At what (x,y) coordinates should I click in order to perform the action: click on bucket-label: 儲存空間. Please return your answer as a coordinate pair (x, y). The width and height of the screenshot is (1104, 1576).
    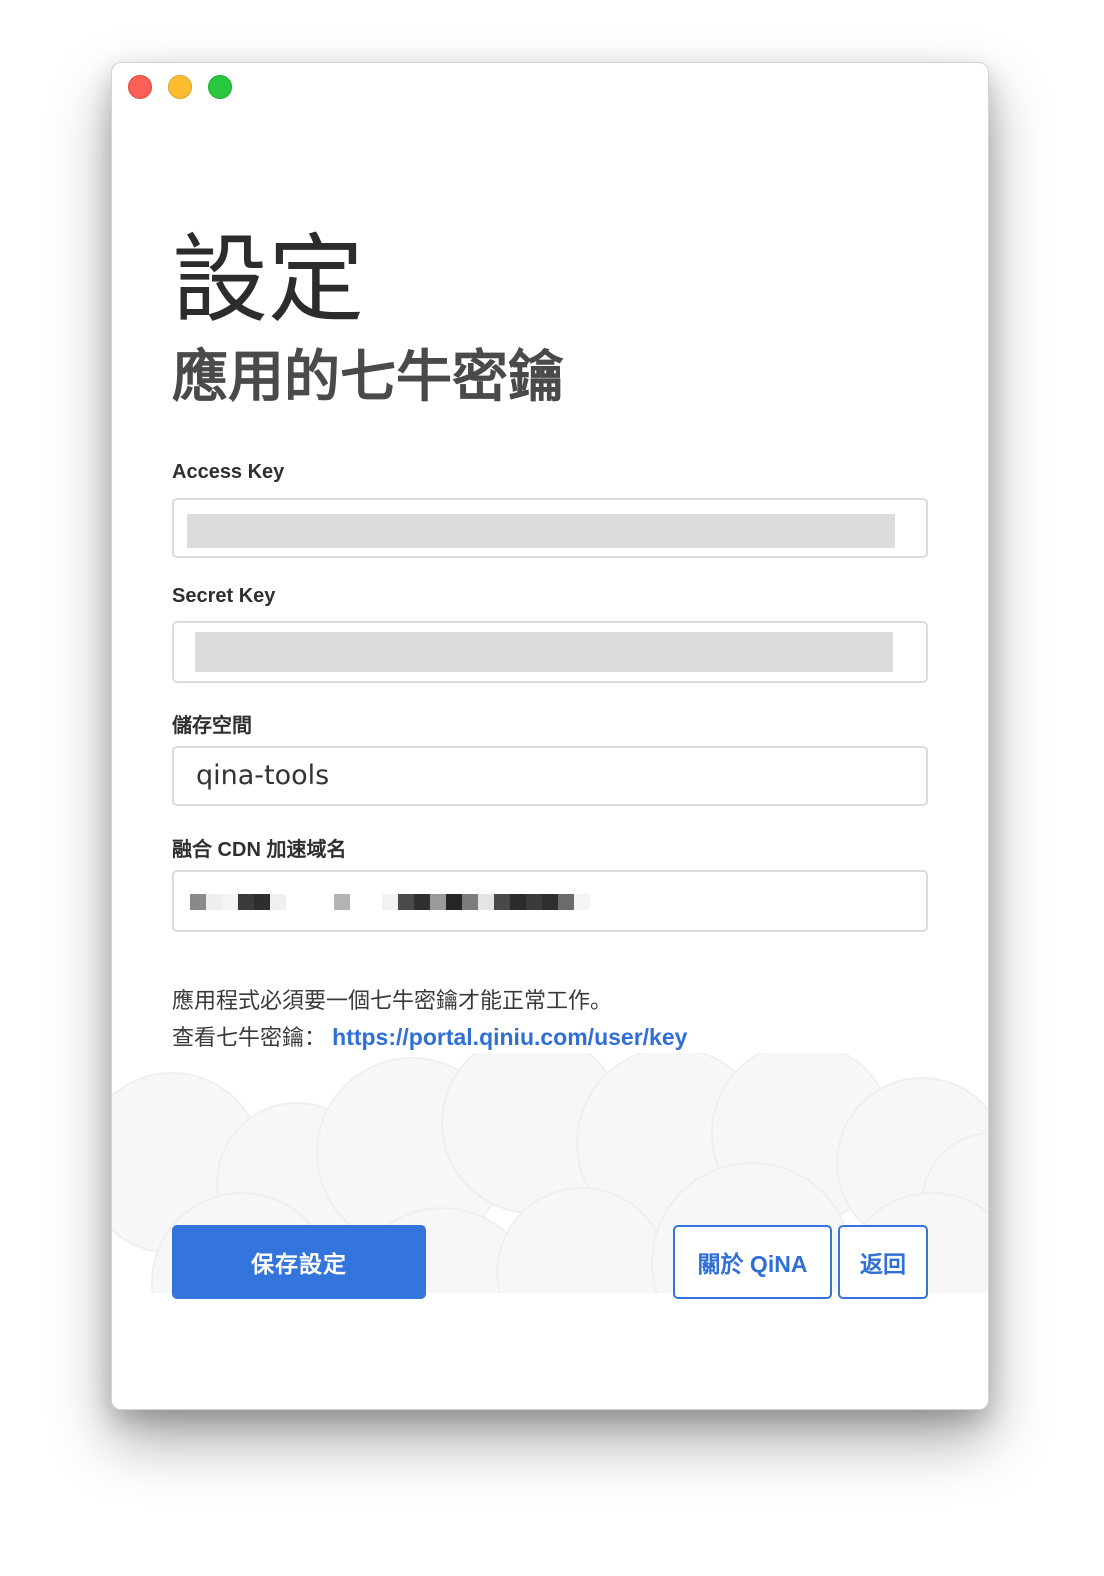
    Looking at the image, I should click on (212, 726).